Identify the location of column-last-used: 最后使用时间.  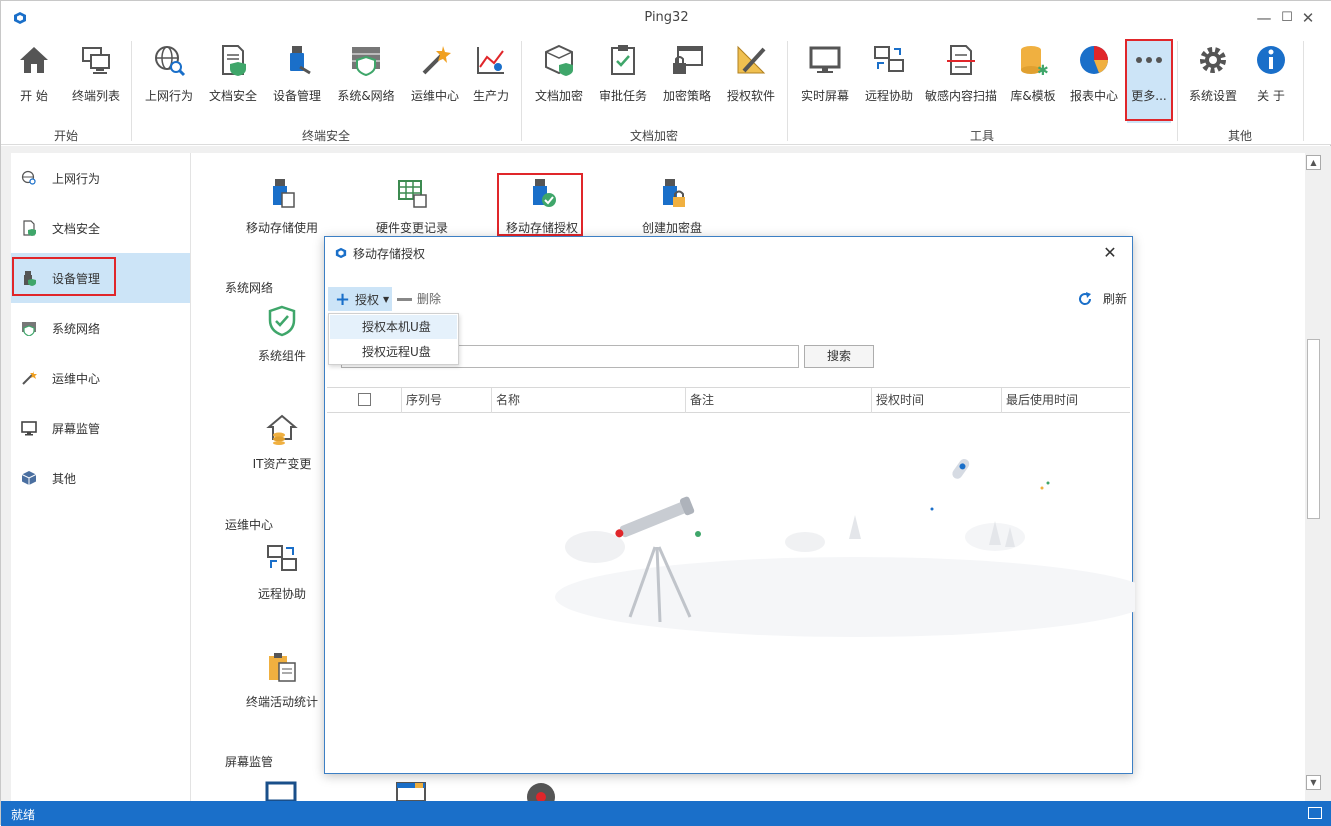
(1065, 400).